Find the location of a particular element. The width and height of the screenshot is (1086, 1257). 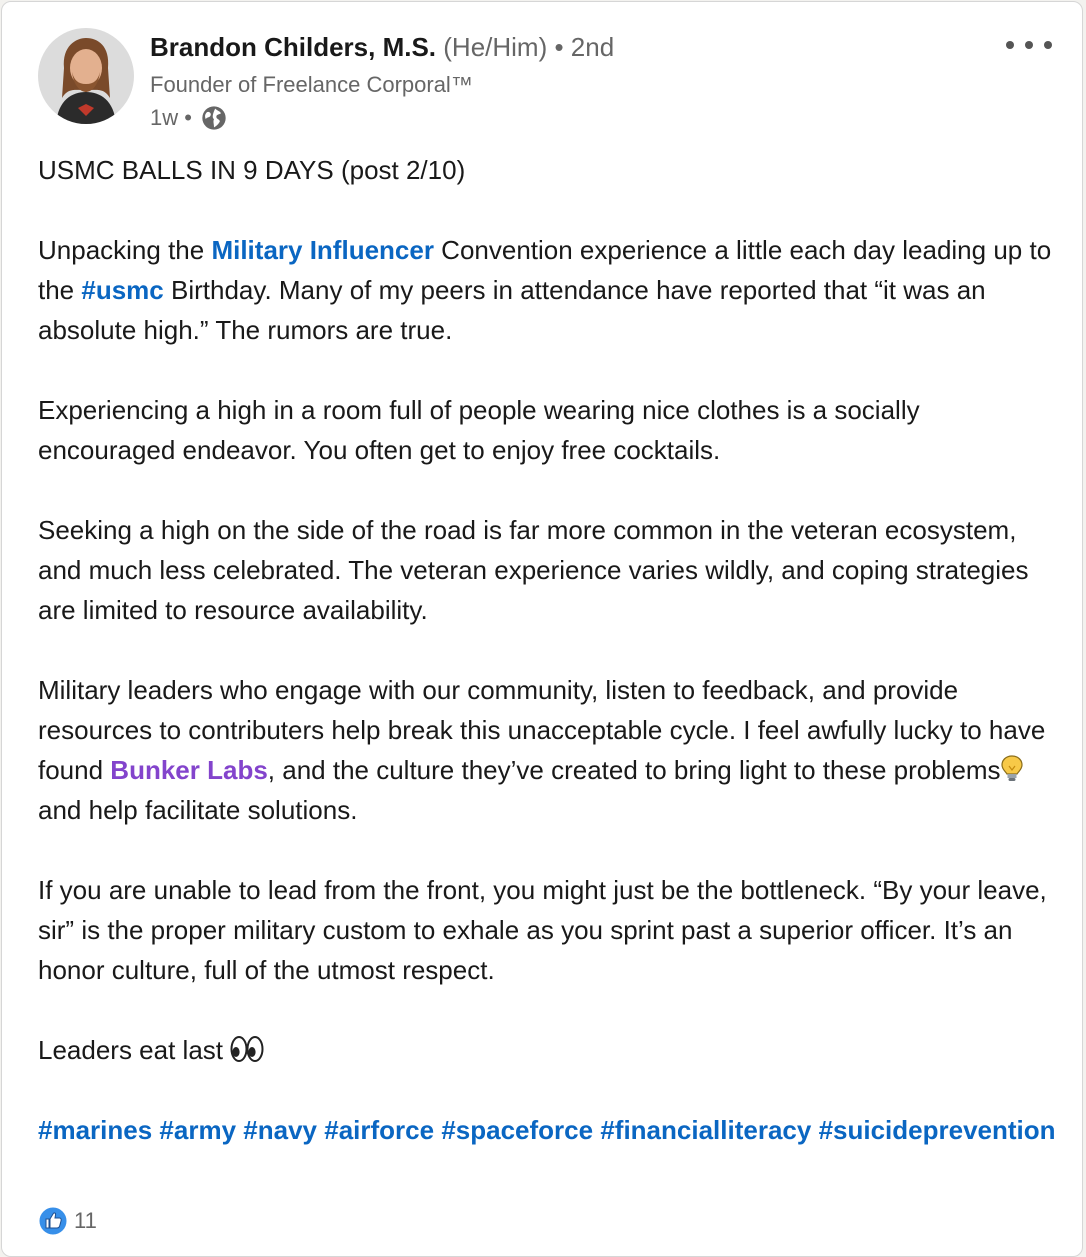

avatar-photo-icon is located at coordinates (86, 76).